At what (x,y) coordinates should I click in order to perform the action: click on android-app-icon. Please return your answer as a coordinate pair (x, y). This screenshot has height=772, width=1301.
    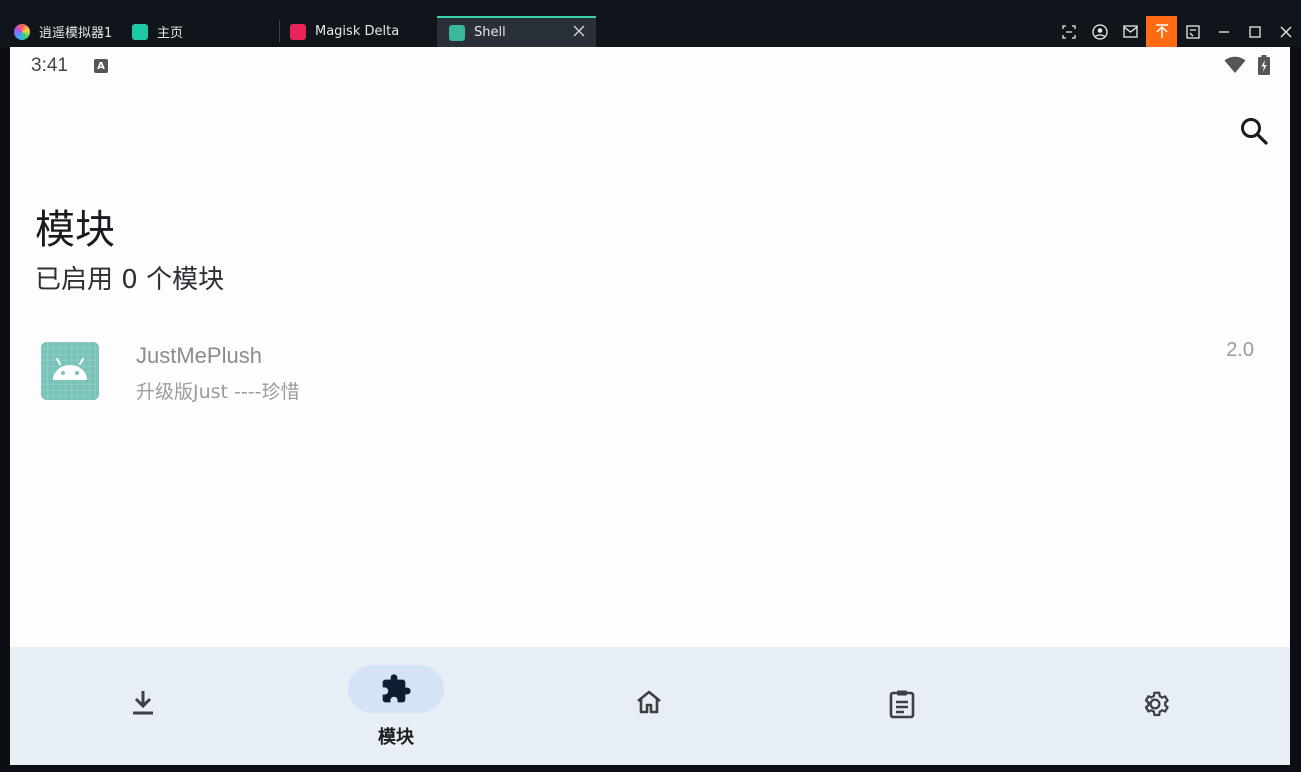
    Looking at the image, I should click on (457, 32).